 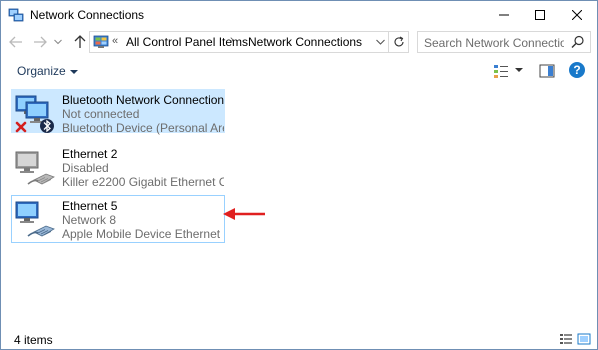 I want to click on connection-status: Network 8, so click(x=89, y=220).